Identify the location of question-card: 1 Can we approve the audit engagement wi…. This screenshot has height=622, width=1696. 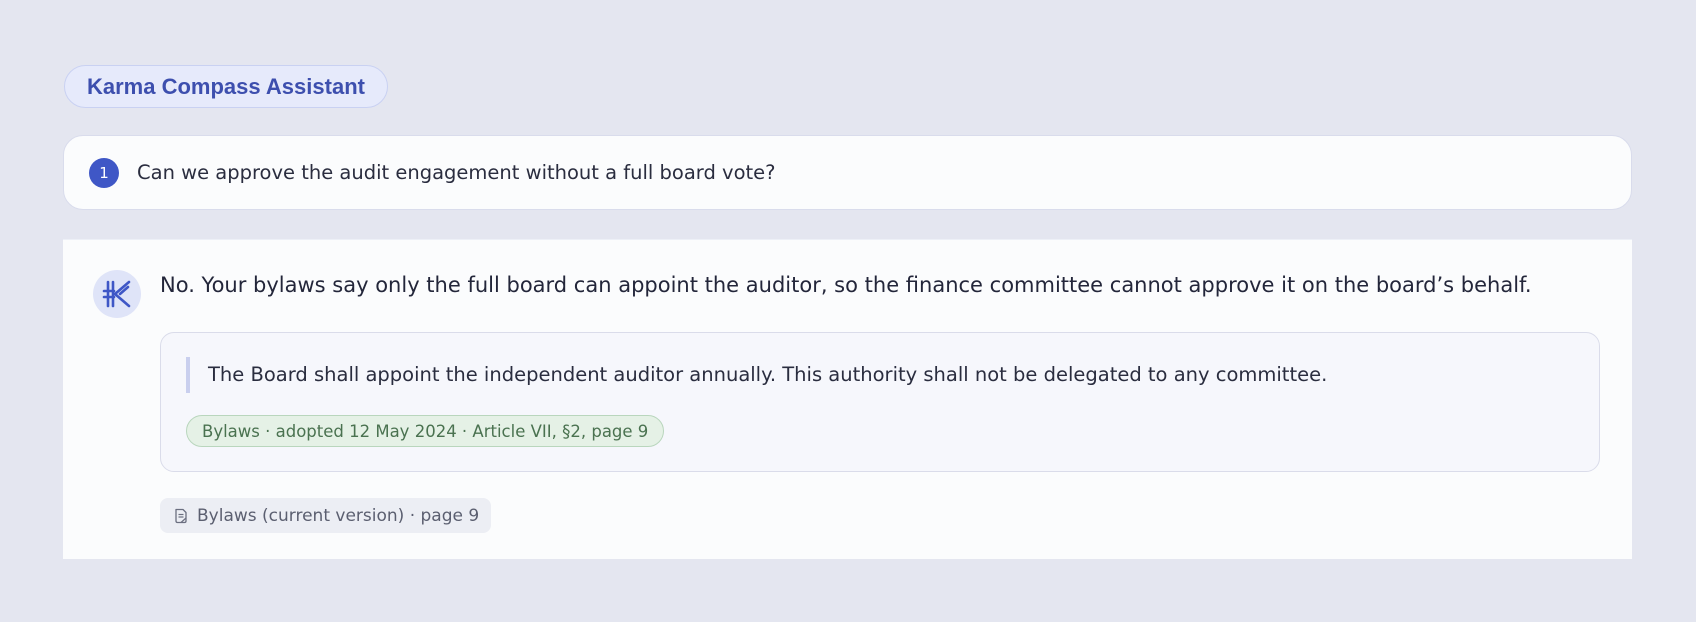
(847, 172).